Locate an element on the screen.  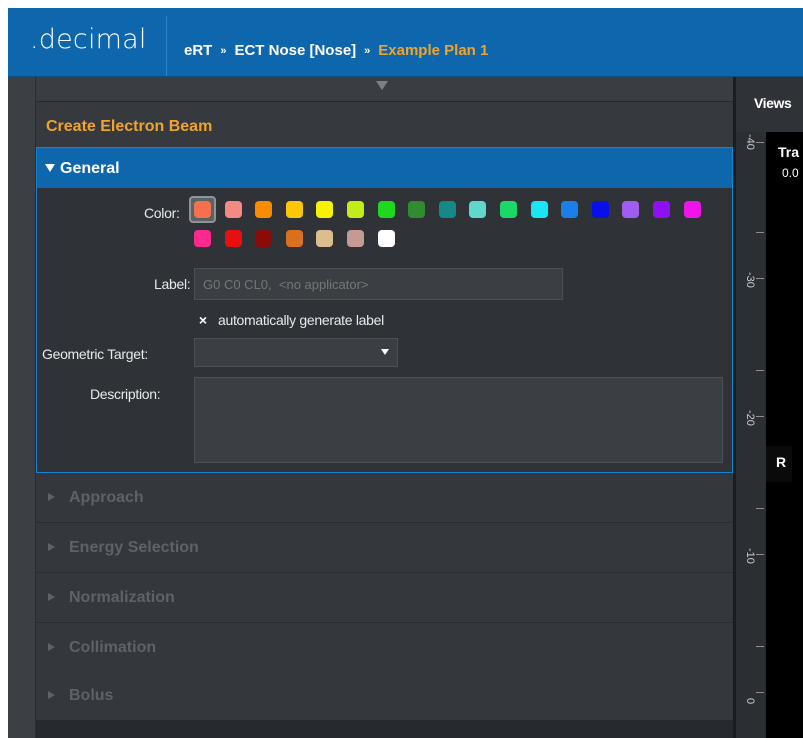
collapse-down-icon is located at coordinates (382, 85).